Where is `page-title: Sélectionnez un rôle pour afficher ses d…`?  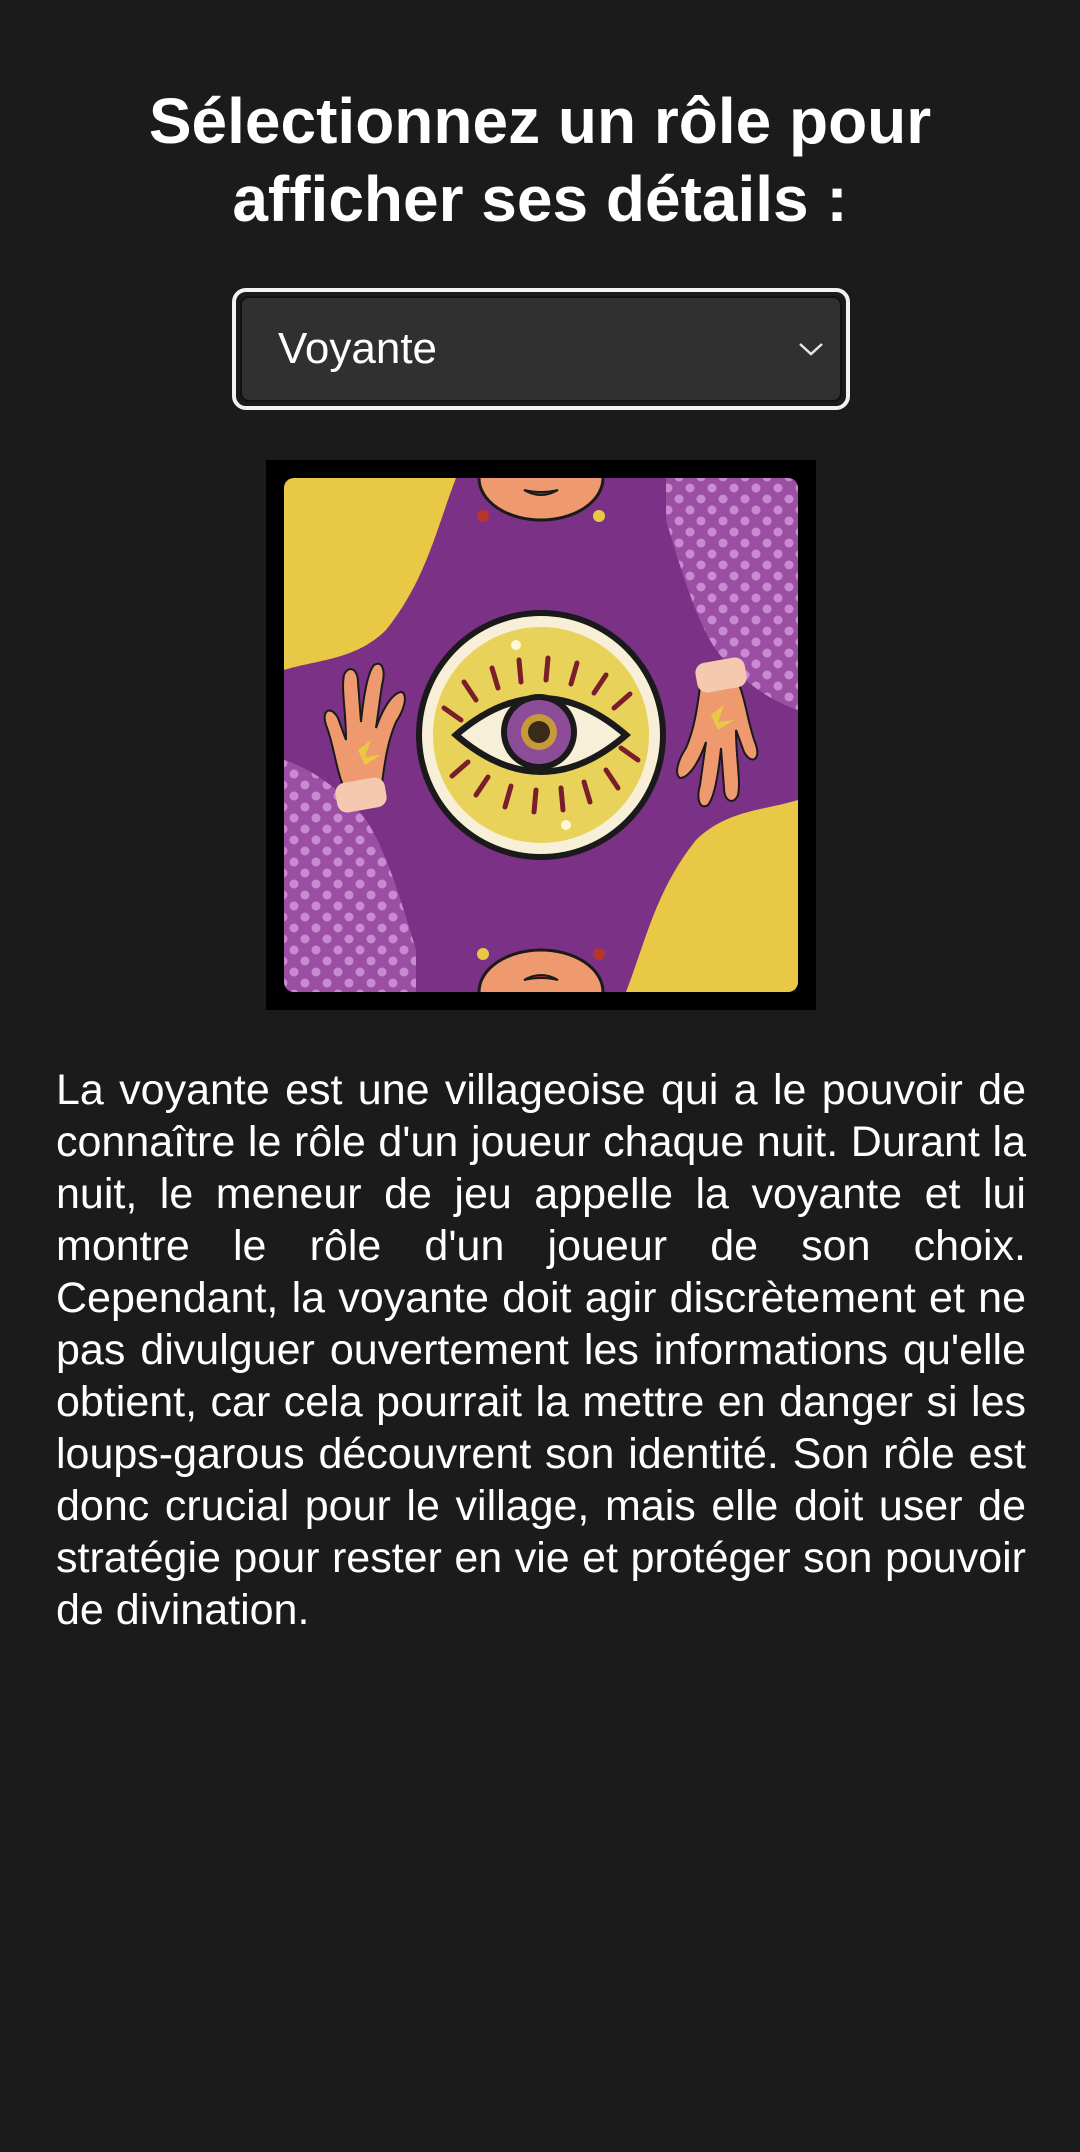 page-title: Sélectionnez un rôle pour afficher ses d… is located at coordinates (540, 160).